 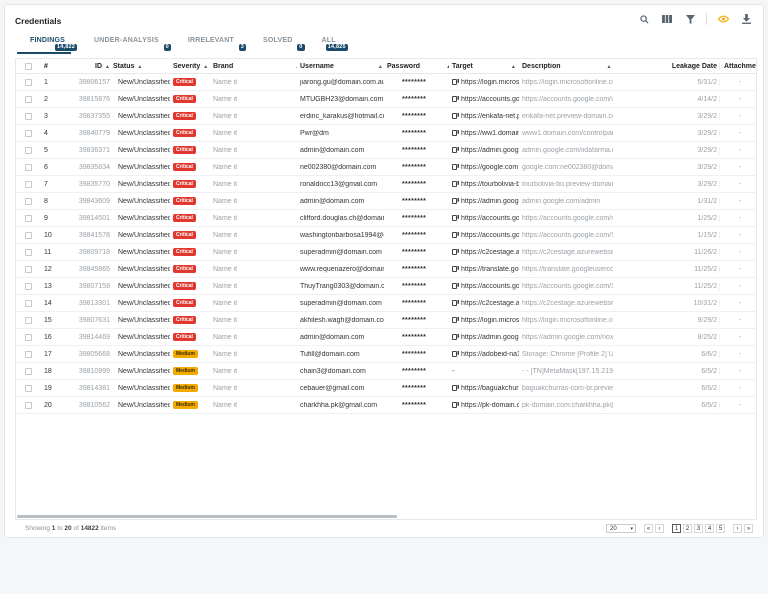 What do you see at coordinates (698, 528) in the screenshot?
I see `page-3-button: 3` at bounding box center [698, 528].